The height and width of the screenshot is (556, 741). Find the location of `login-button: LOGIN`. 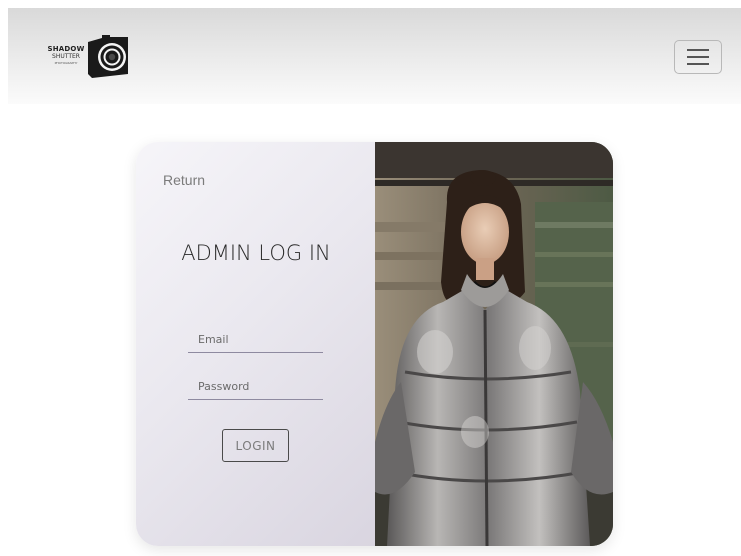

login-button: LOGIN is located at coordinates (255, 445).